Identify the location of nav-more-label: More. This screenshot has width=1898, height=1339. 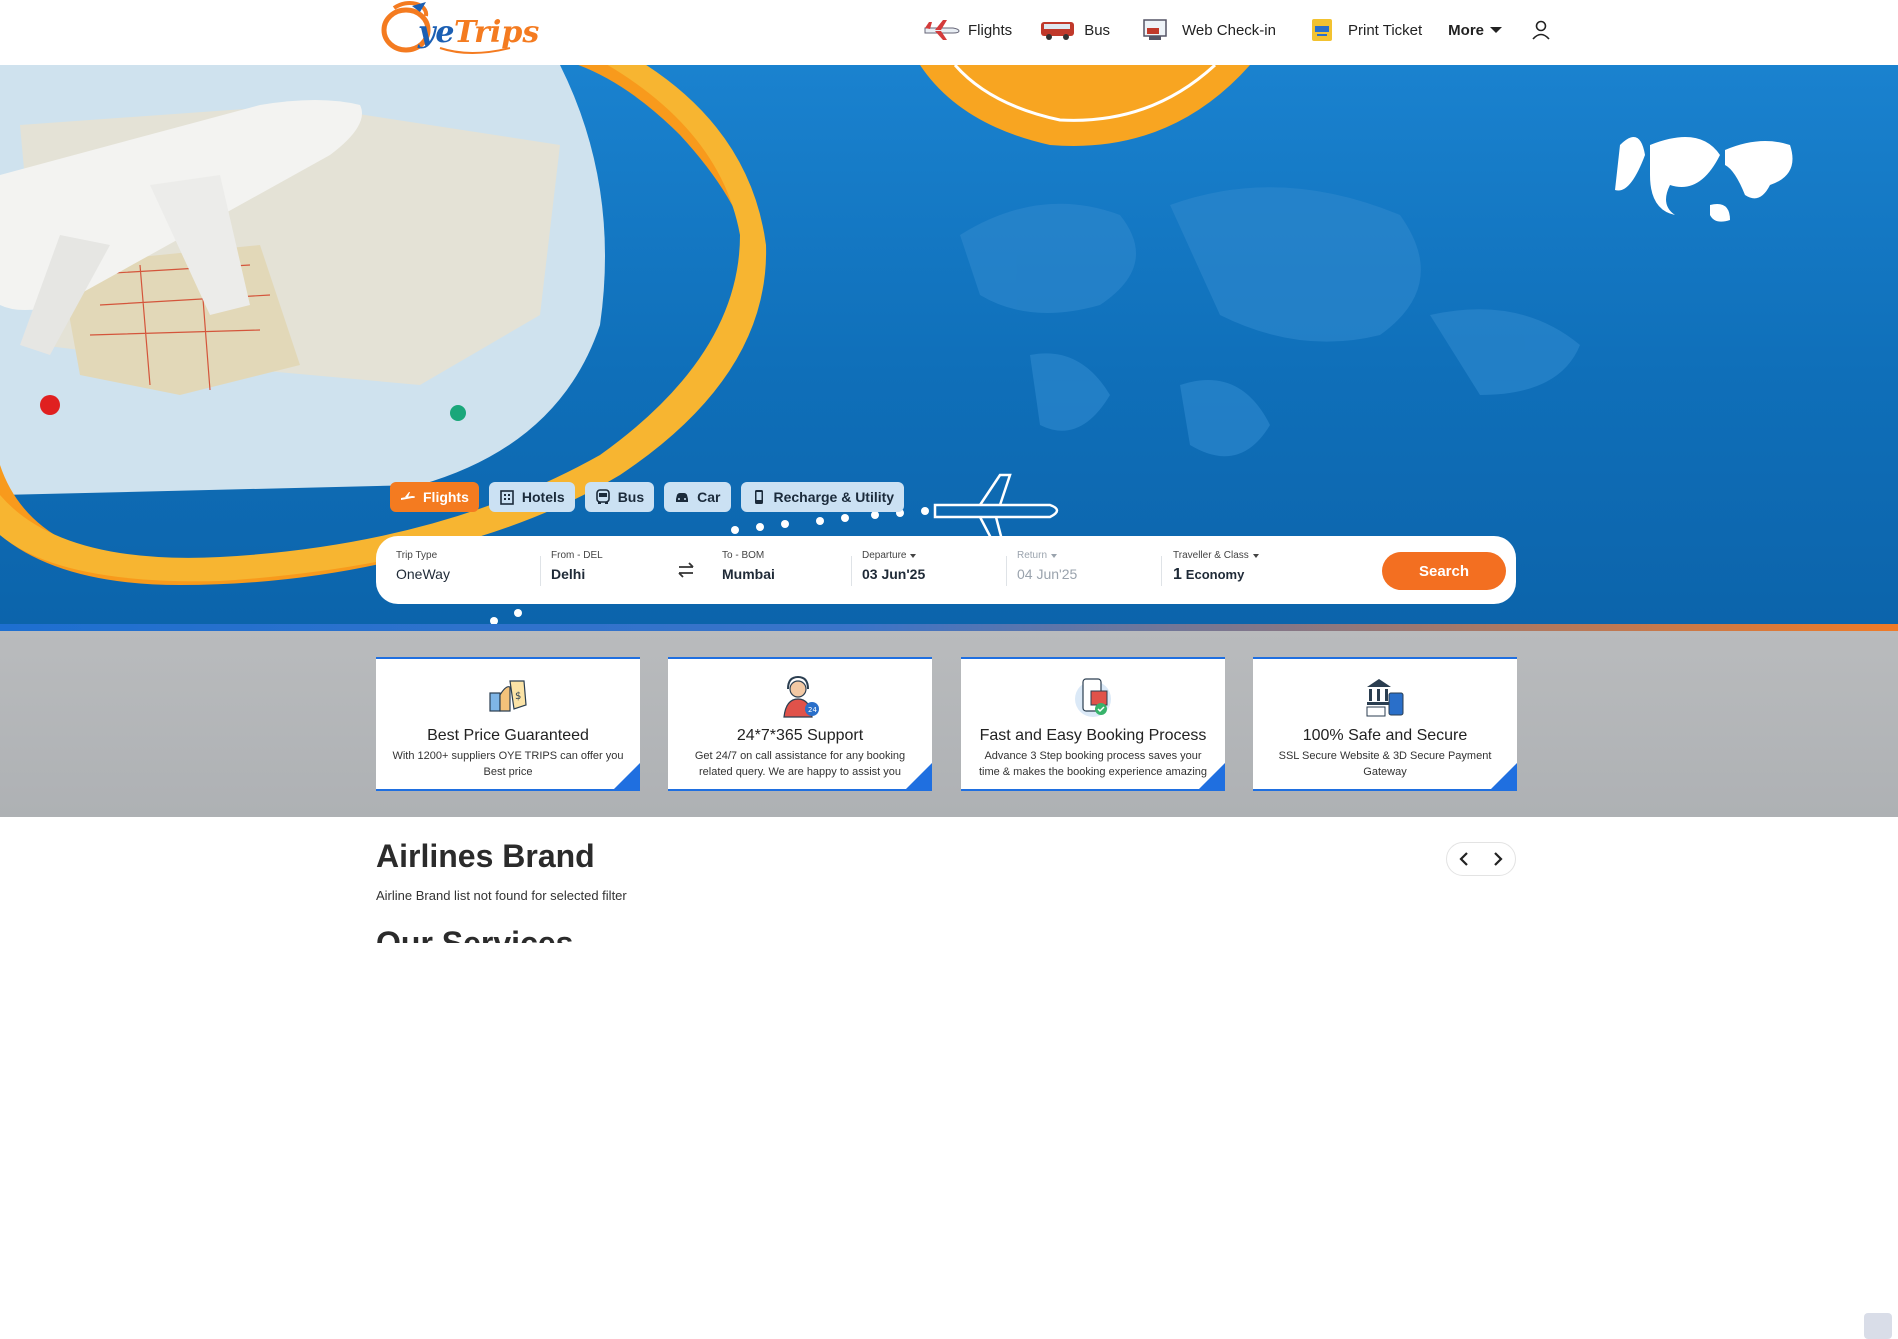
(1466, 30).